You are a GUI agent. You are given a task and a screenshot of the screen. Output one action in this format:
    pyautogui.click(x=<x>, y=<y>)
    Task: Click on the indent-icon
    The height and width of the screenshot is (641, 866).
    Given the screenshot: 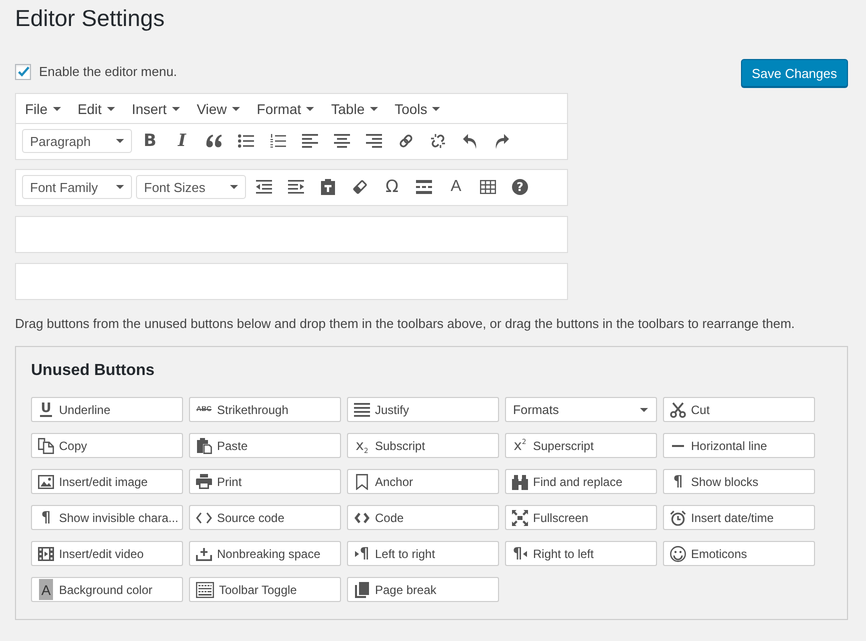 What is the action you would take?
    pyautogui.click(x=296, y=187)
    